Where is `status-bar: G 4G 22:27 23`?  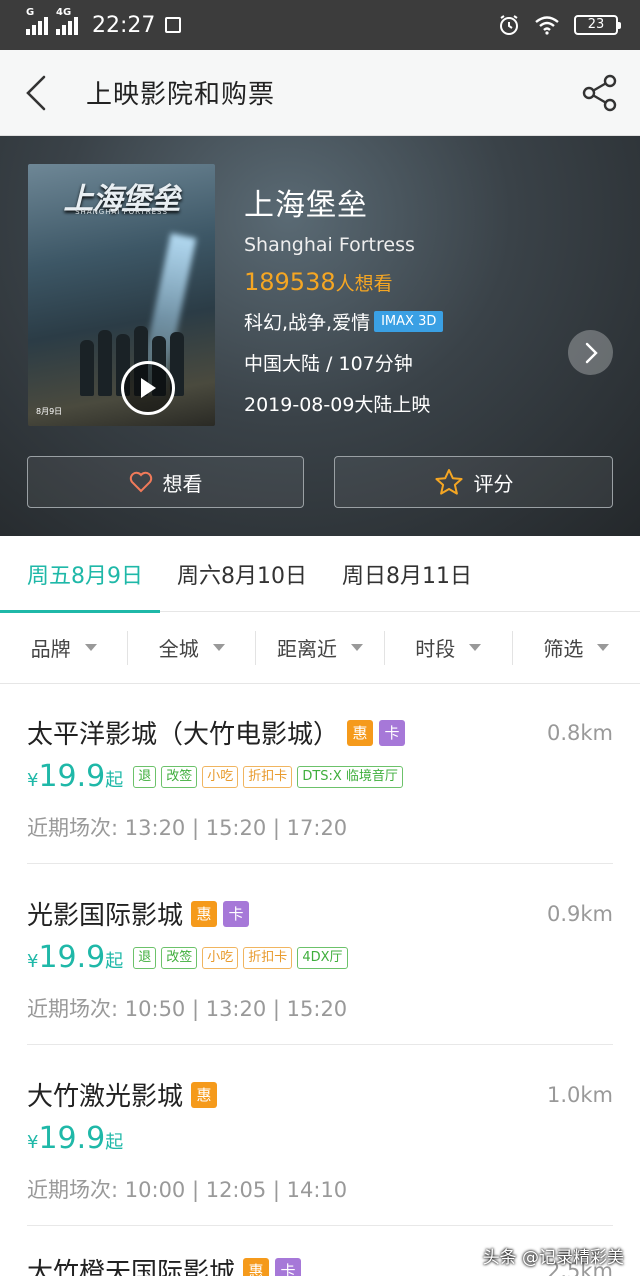
status-bar: G 4G 22:27 23 is located at coordinates (320, 25).